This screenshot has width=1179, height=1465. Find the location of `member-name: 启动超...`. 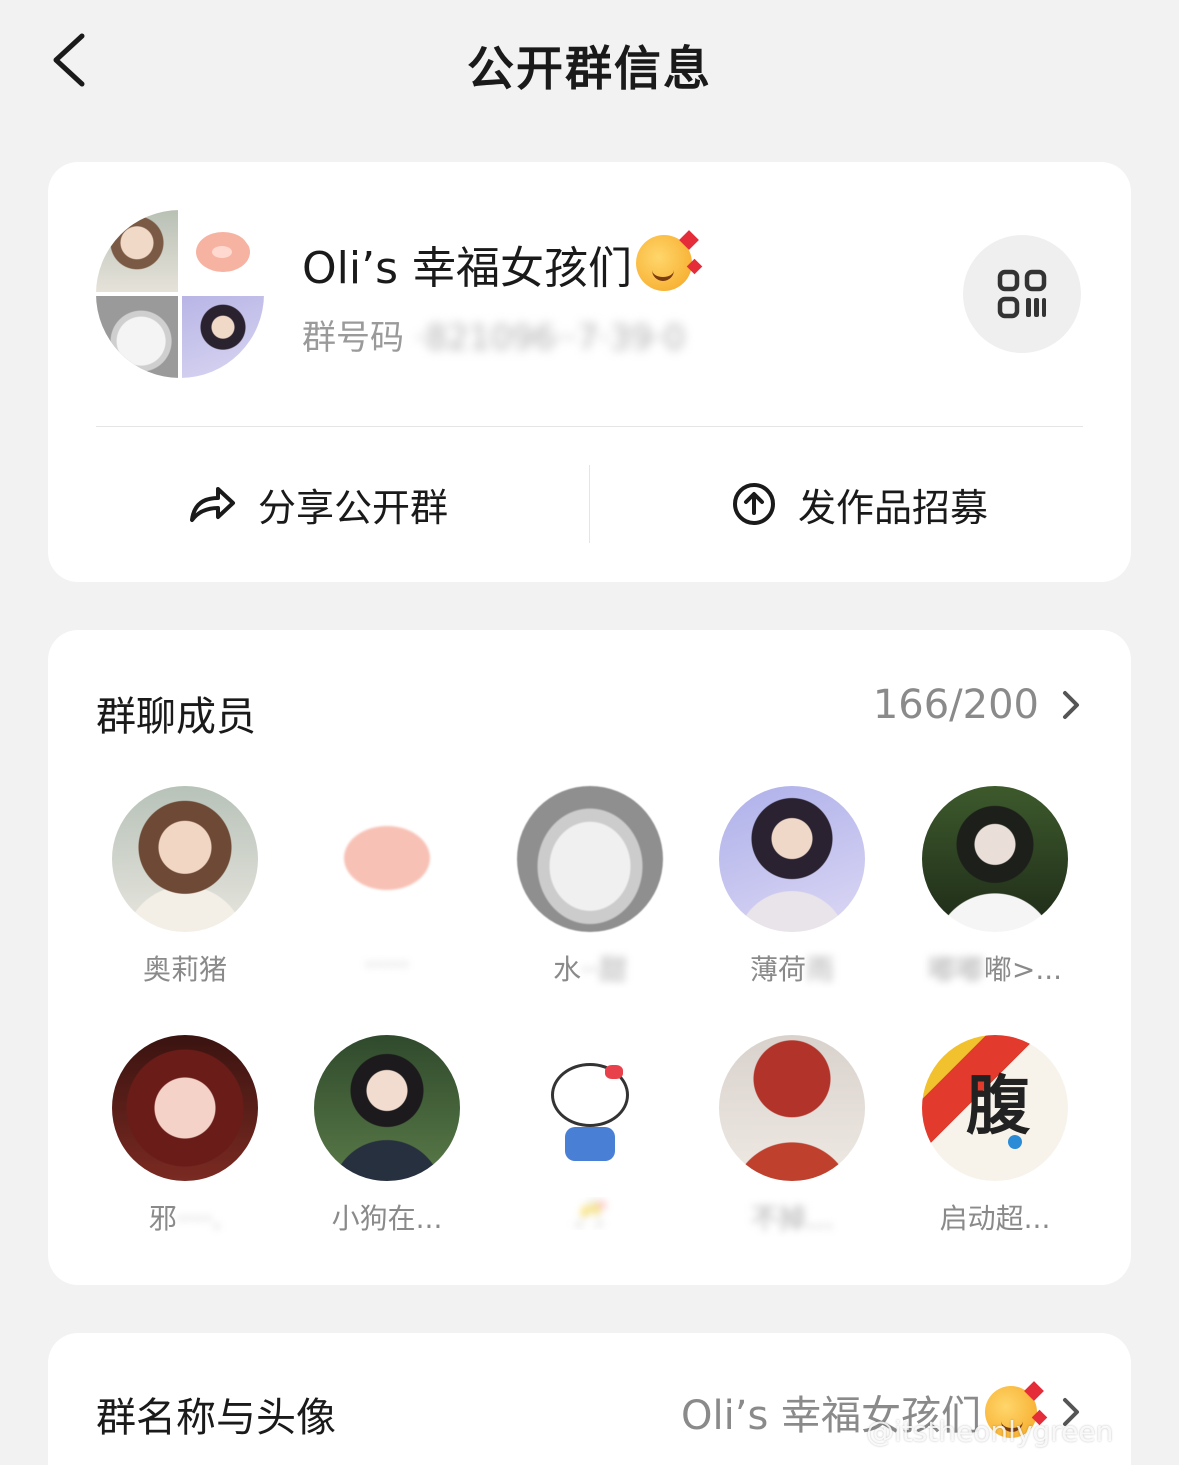

member-name: 启动超... is located at coordinates (995, 1218).